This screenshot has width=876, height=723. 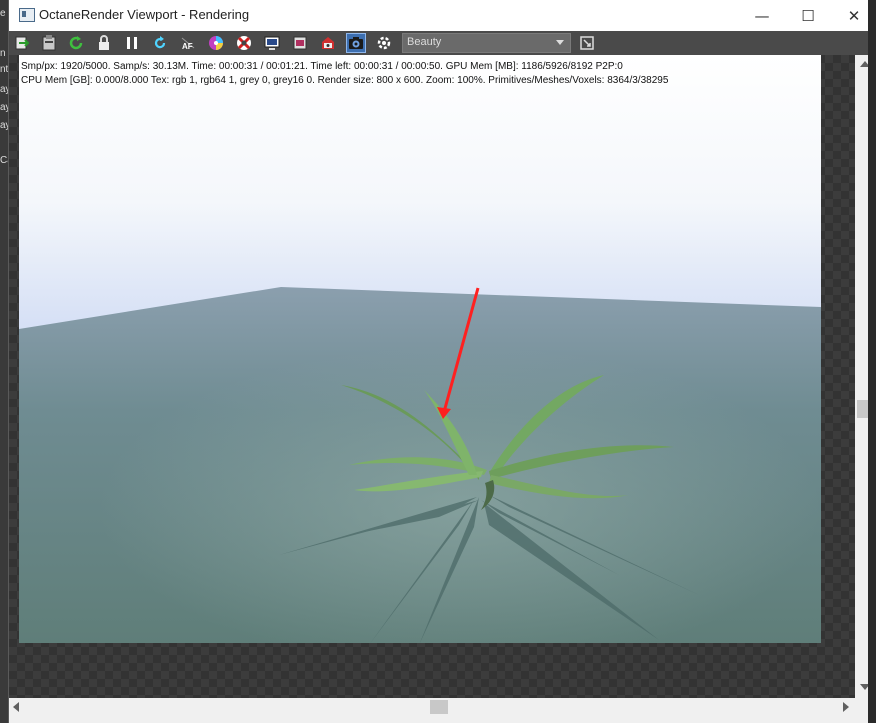 I want to click on camera-icon, so click(x=356, y=43).